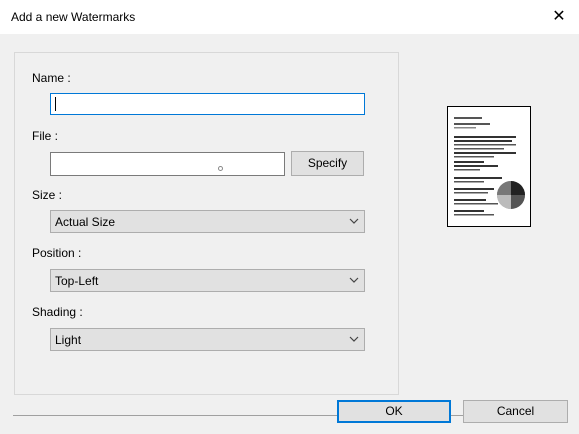 The image size is (579, 434). What do you see at coordinates (207, 104) in the screenshot?
I see `name-input` at bounding box center [207, 104].